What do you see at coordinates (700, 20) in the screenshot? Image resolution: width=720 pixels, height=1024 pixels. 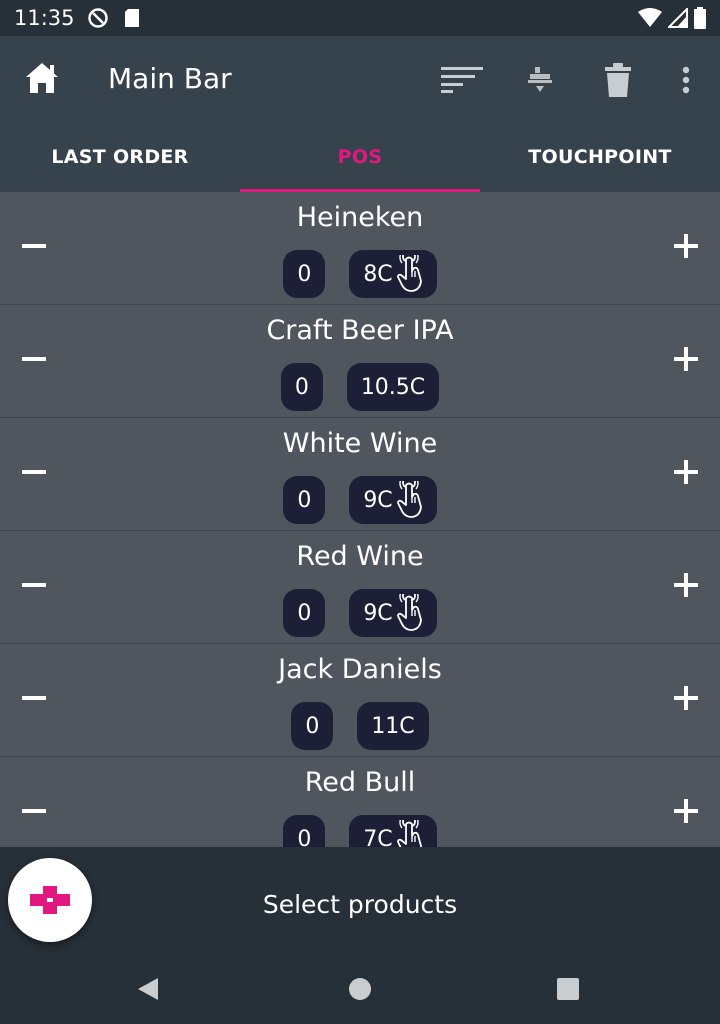 I see `battery-icon` at bounding box center [700, 20].